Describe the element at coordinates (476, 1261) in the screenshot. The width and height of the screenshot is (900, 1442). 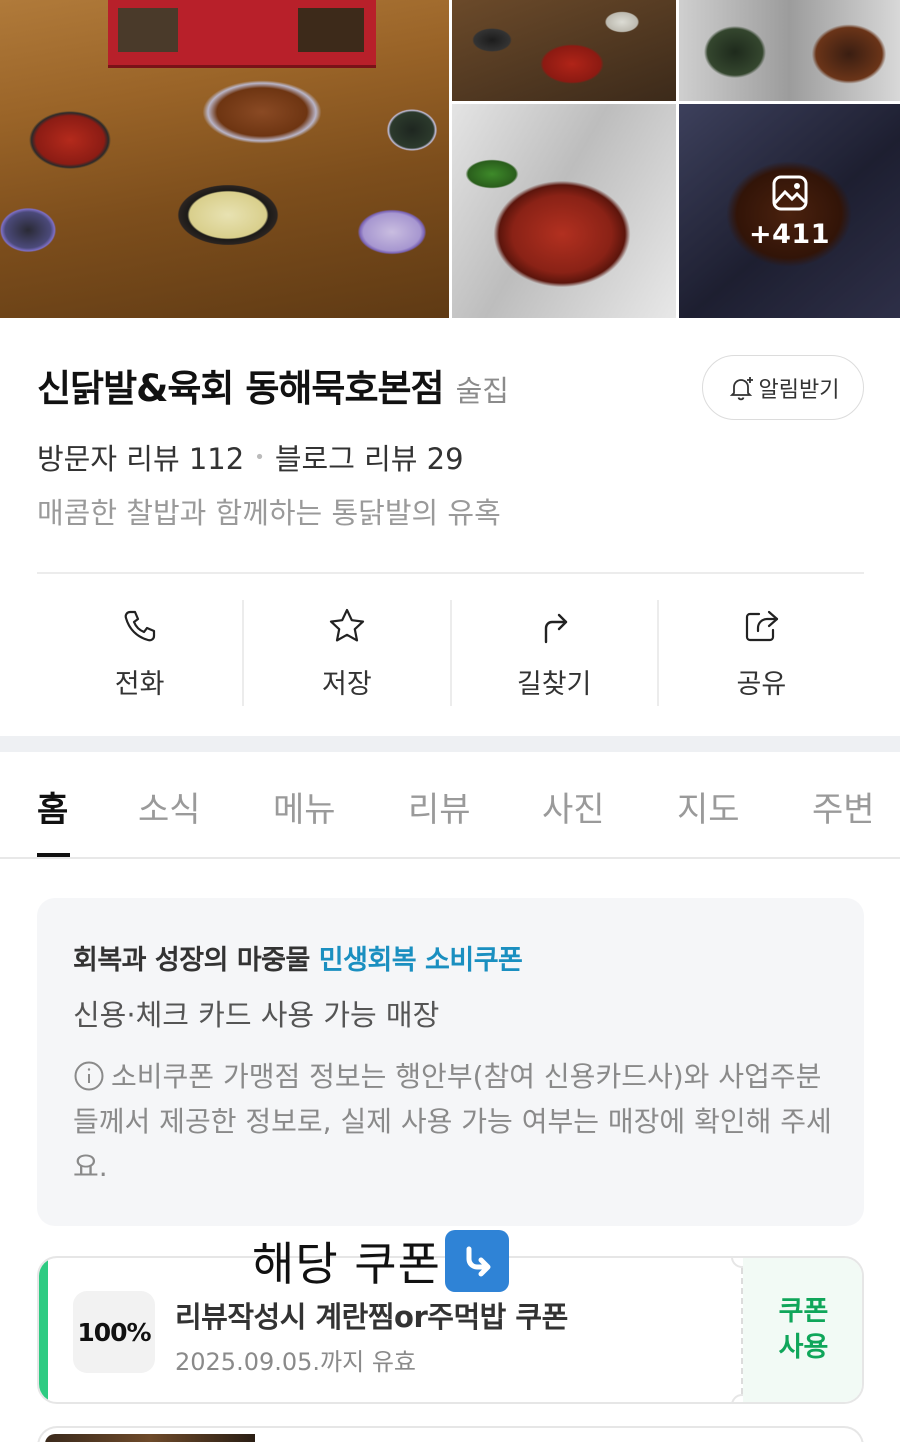
I see `arrow-down-right-icon` at that location.